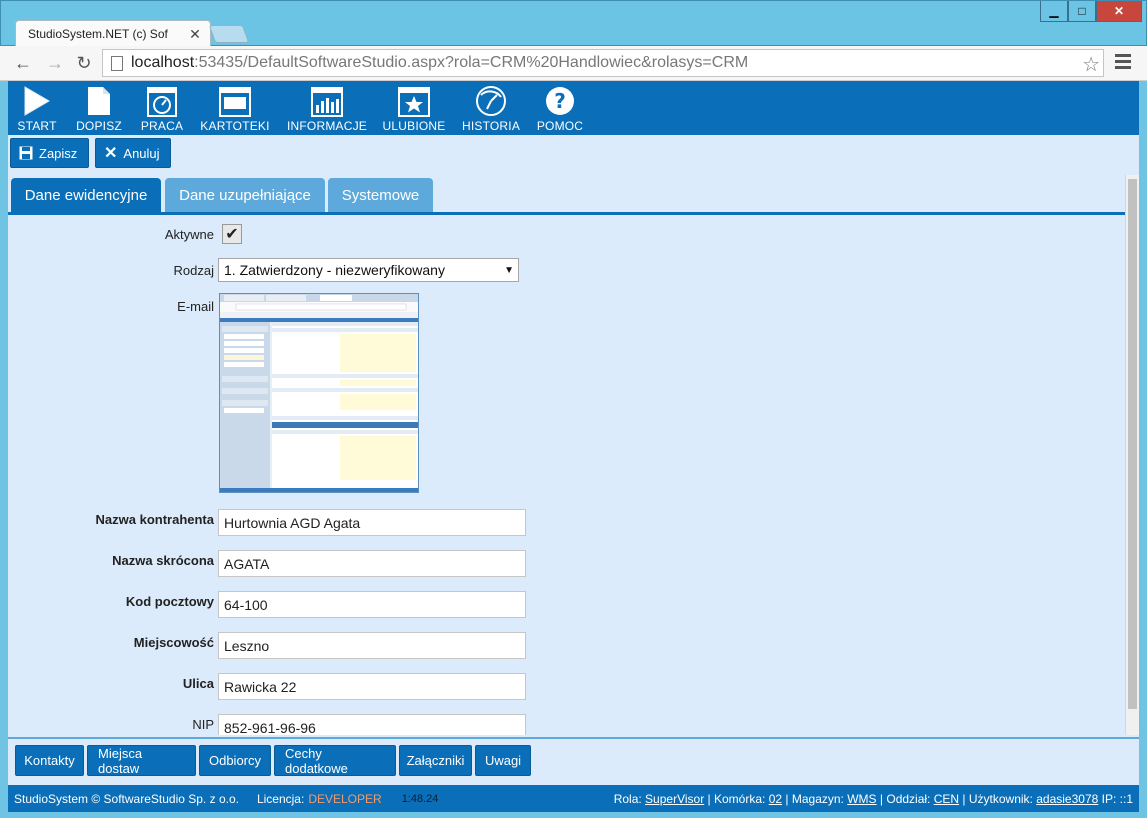  I want to click on bottom-tab-label: Odbiorcy, so click(235, 760).